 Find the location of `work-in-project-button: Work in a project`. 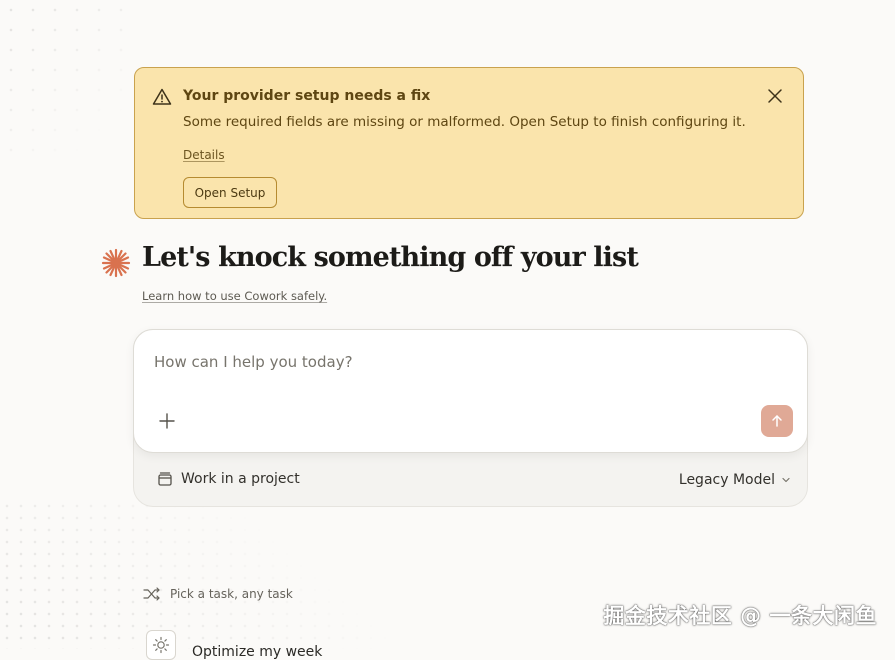

work-in-project-button: Work in a project is located at coordinates (228, 479).